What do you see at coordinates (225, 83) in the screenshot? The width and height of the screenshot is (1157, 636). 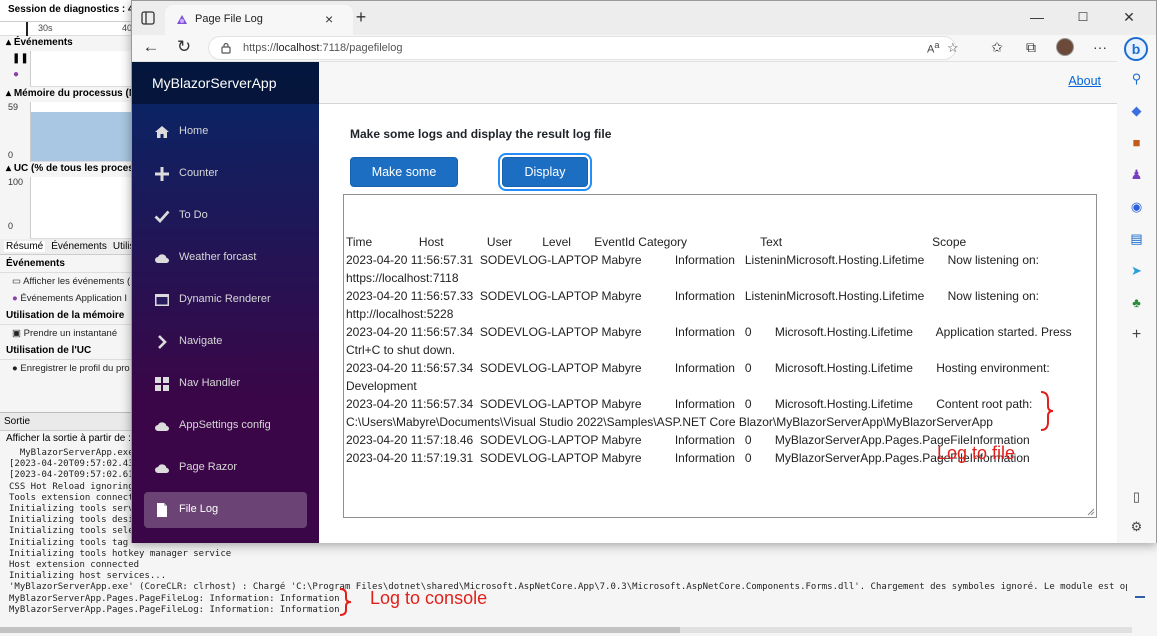 I see `app-brand: MyBlazorServerApp` at bounding box center [225, 83].